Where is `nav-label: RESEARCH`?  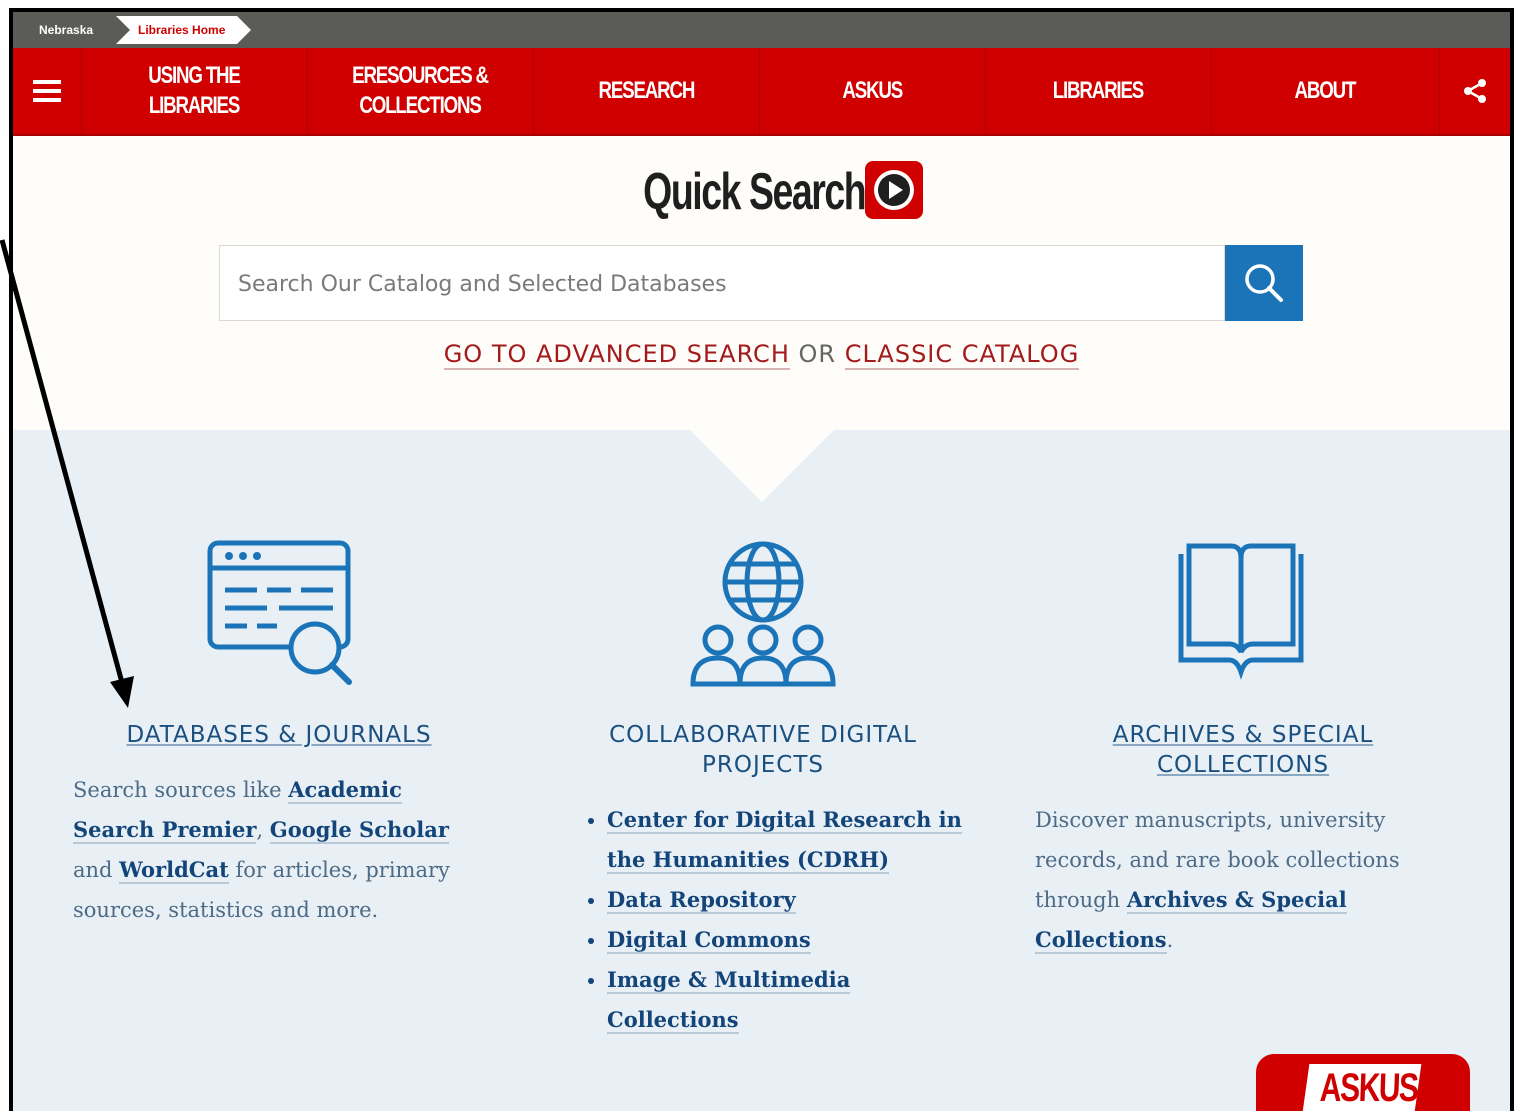 nav-label: RESEARCH is located at coordinates (646, 90).